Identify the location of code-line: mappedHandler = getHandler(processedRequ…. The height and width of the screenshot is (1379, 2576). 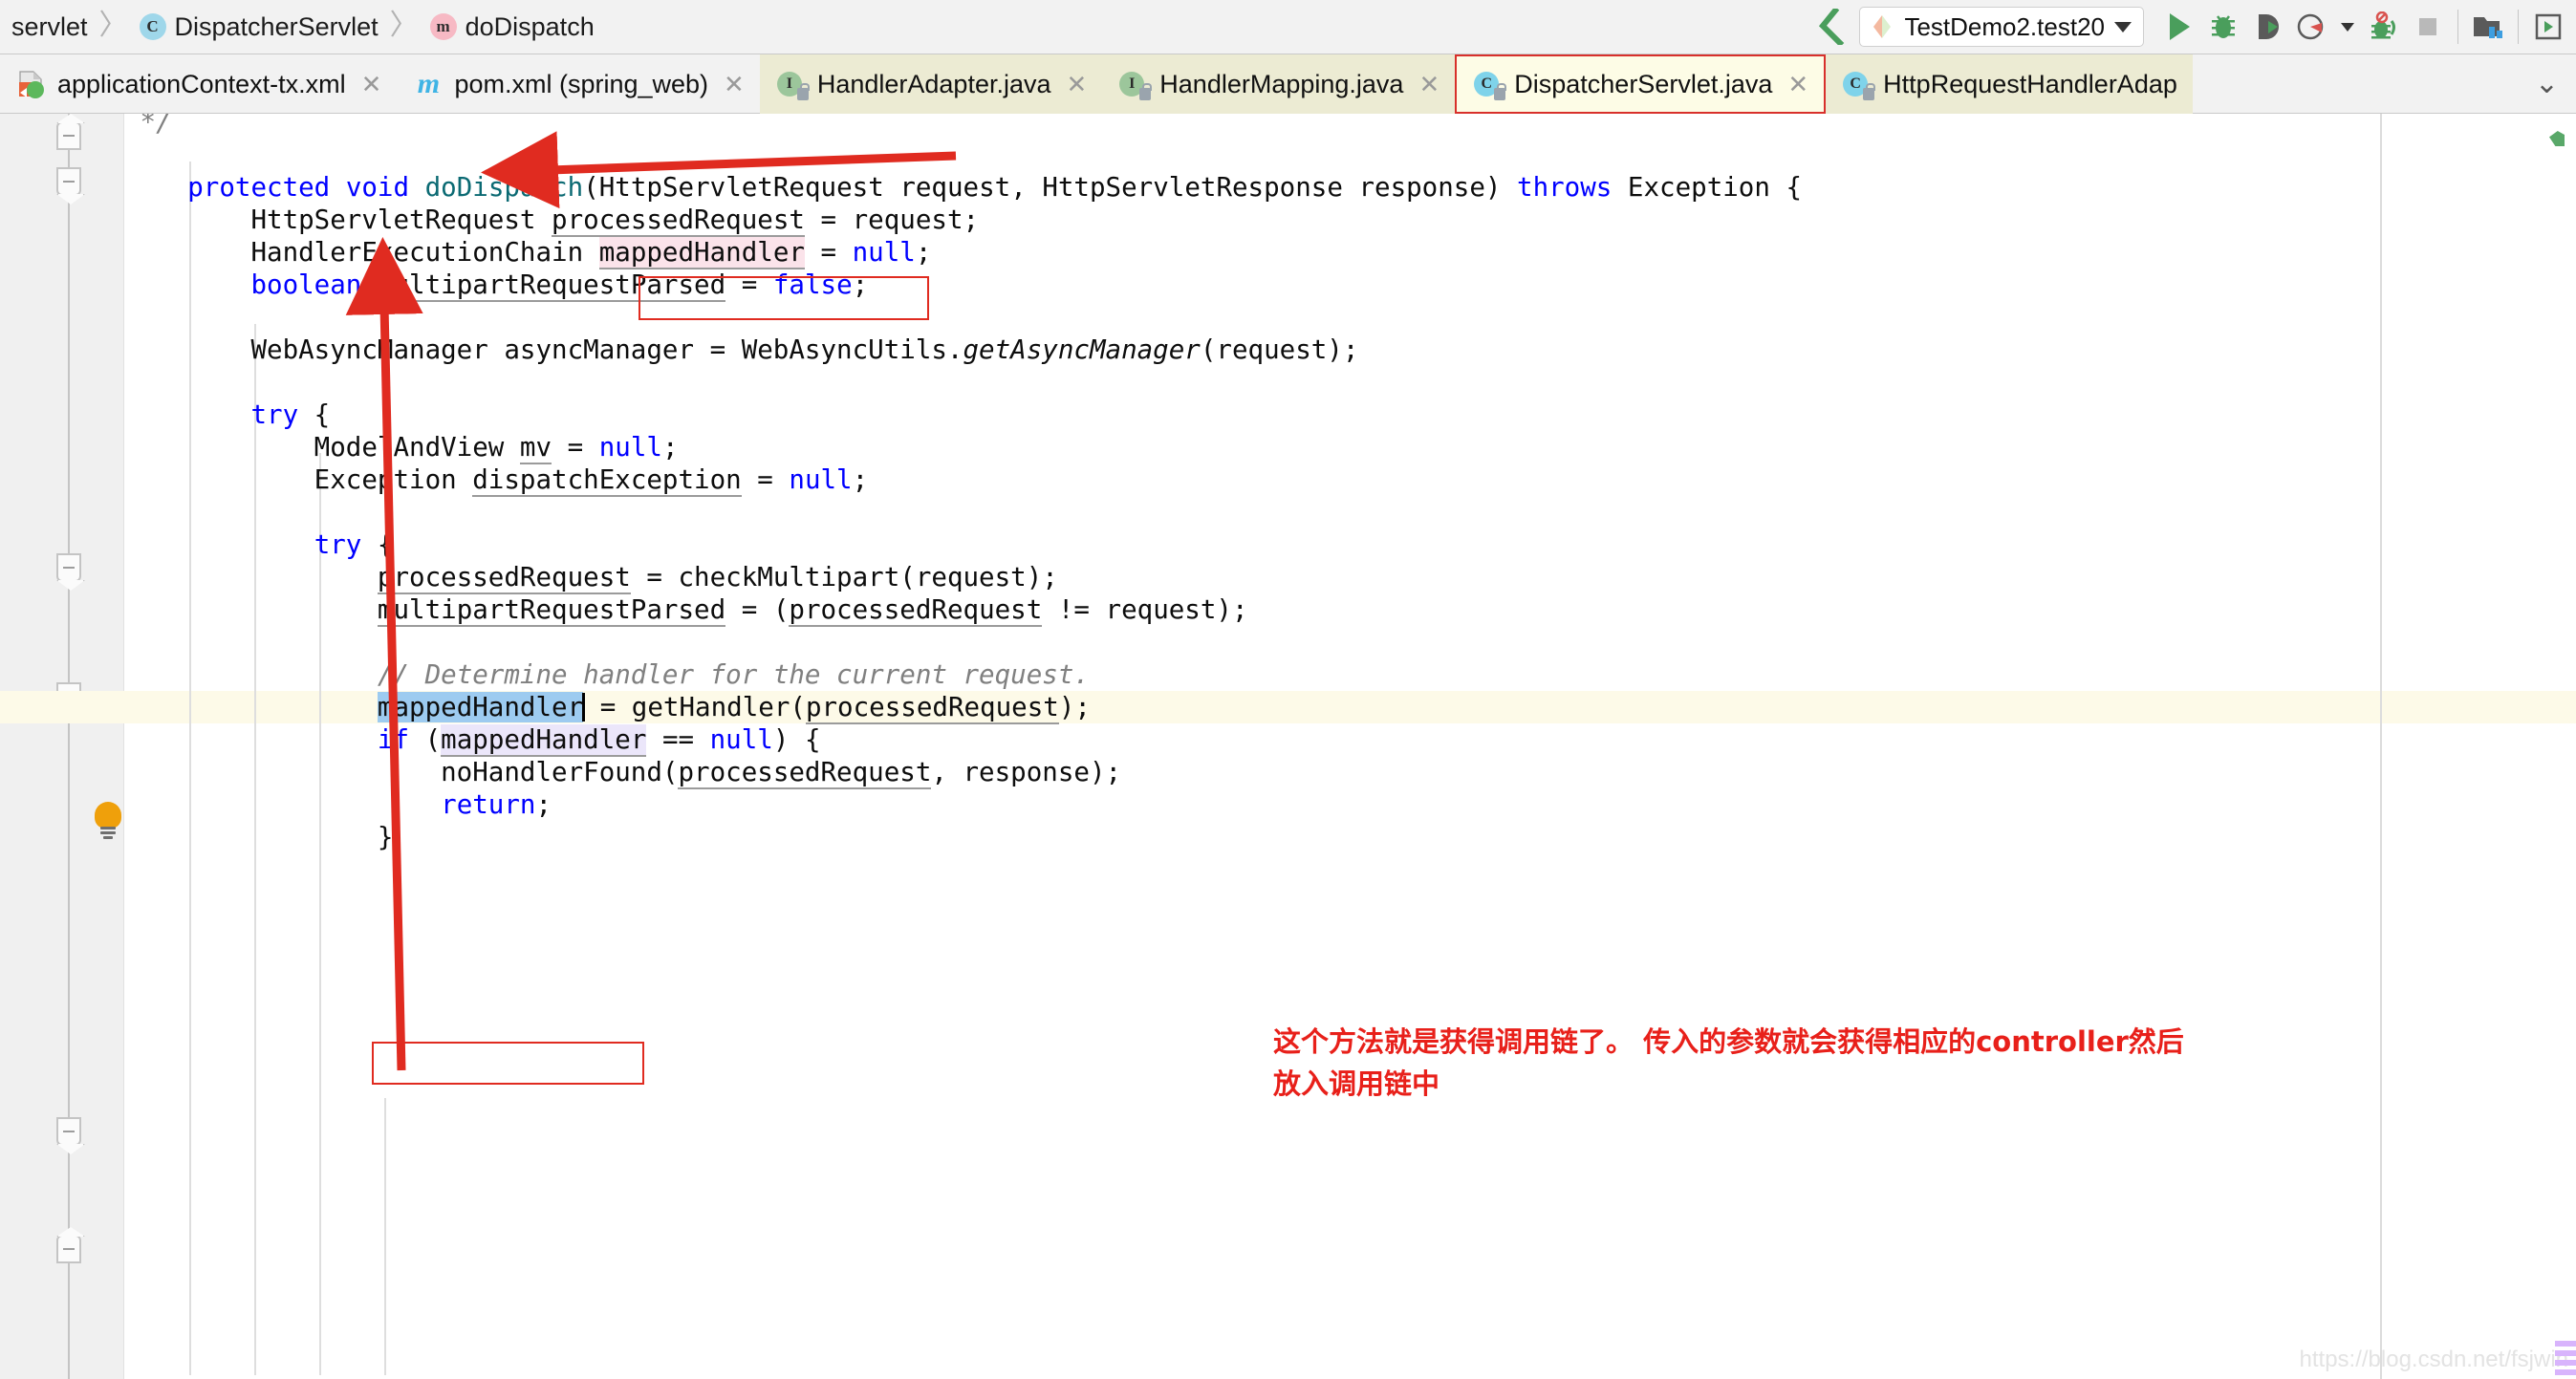
(1350, 707).